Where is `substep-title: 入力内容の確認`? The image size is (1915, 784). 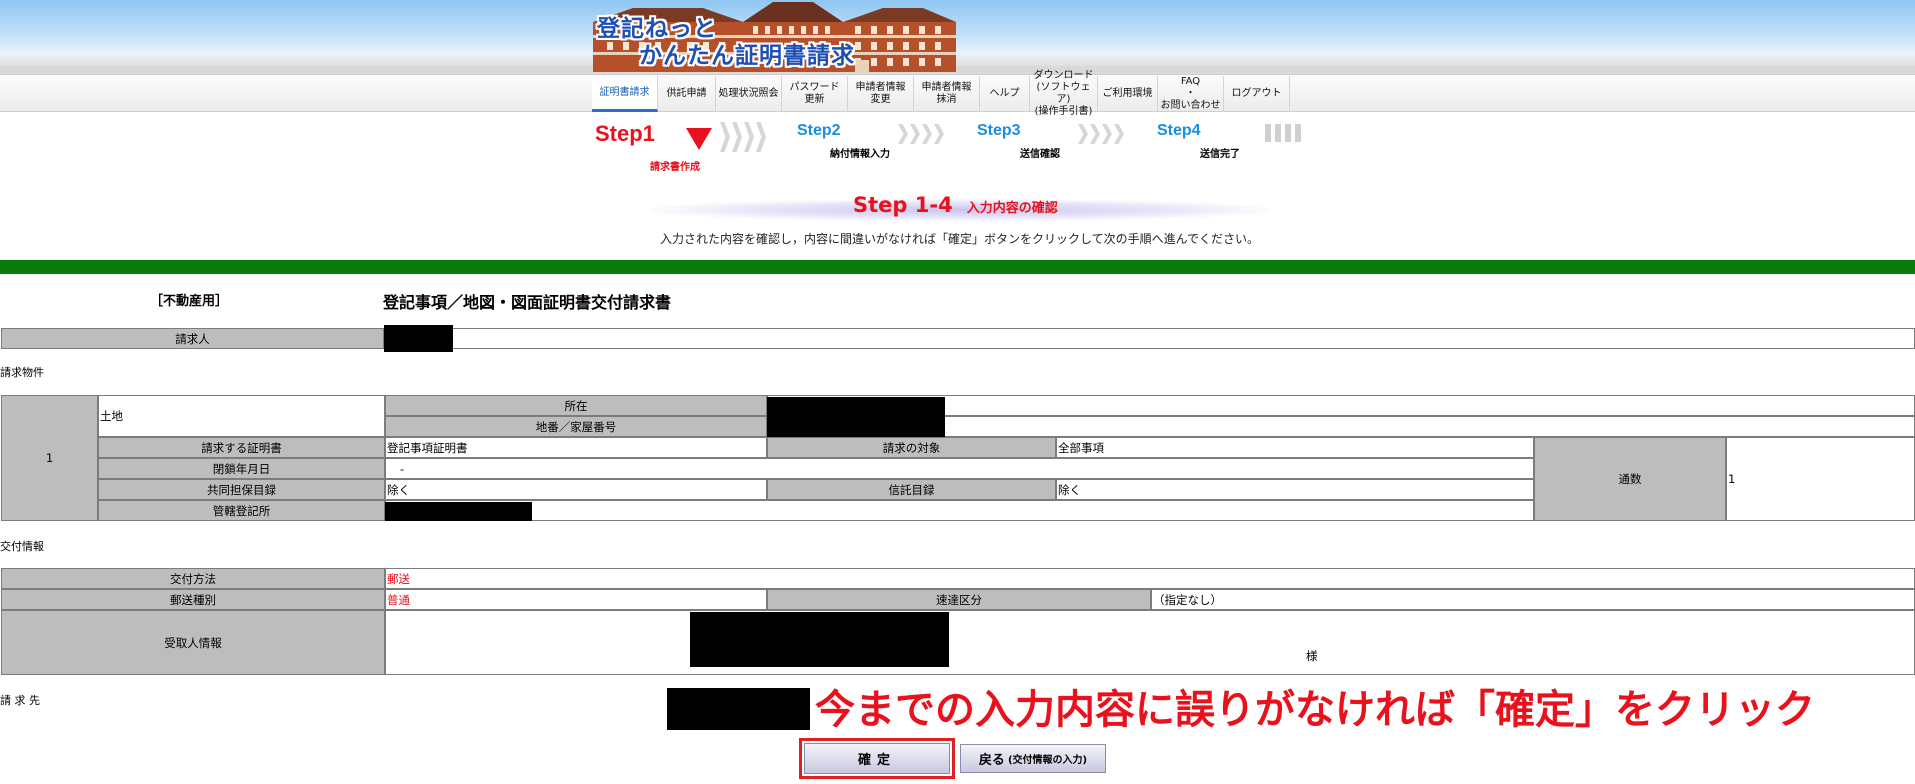
substep-title: 入力内容の確認 is located at coordinates (1012, 208).